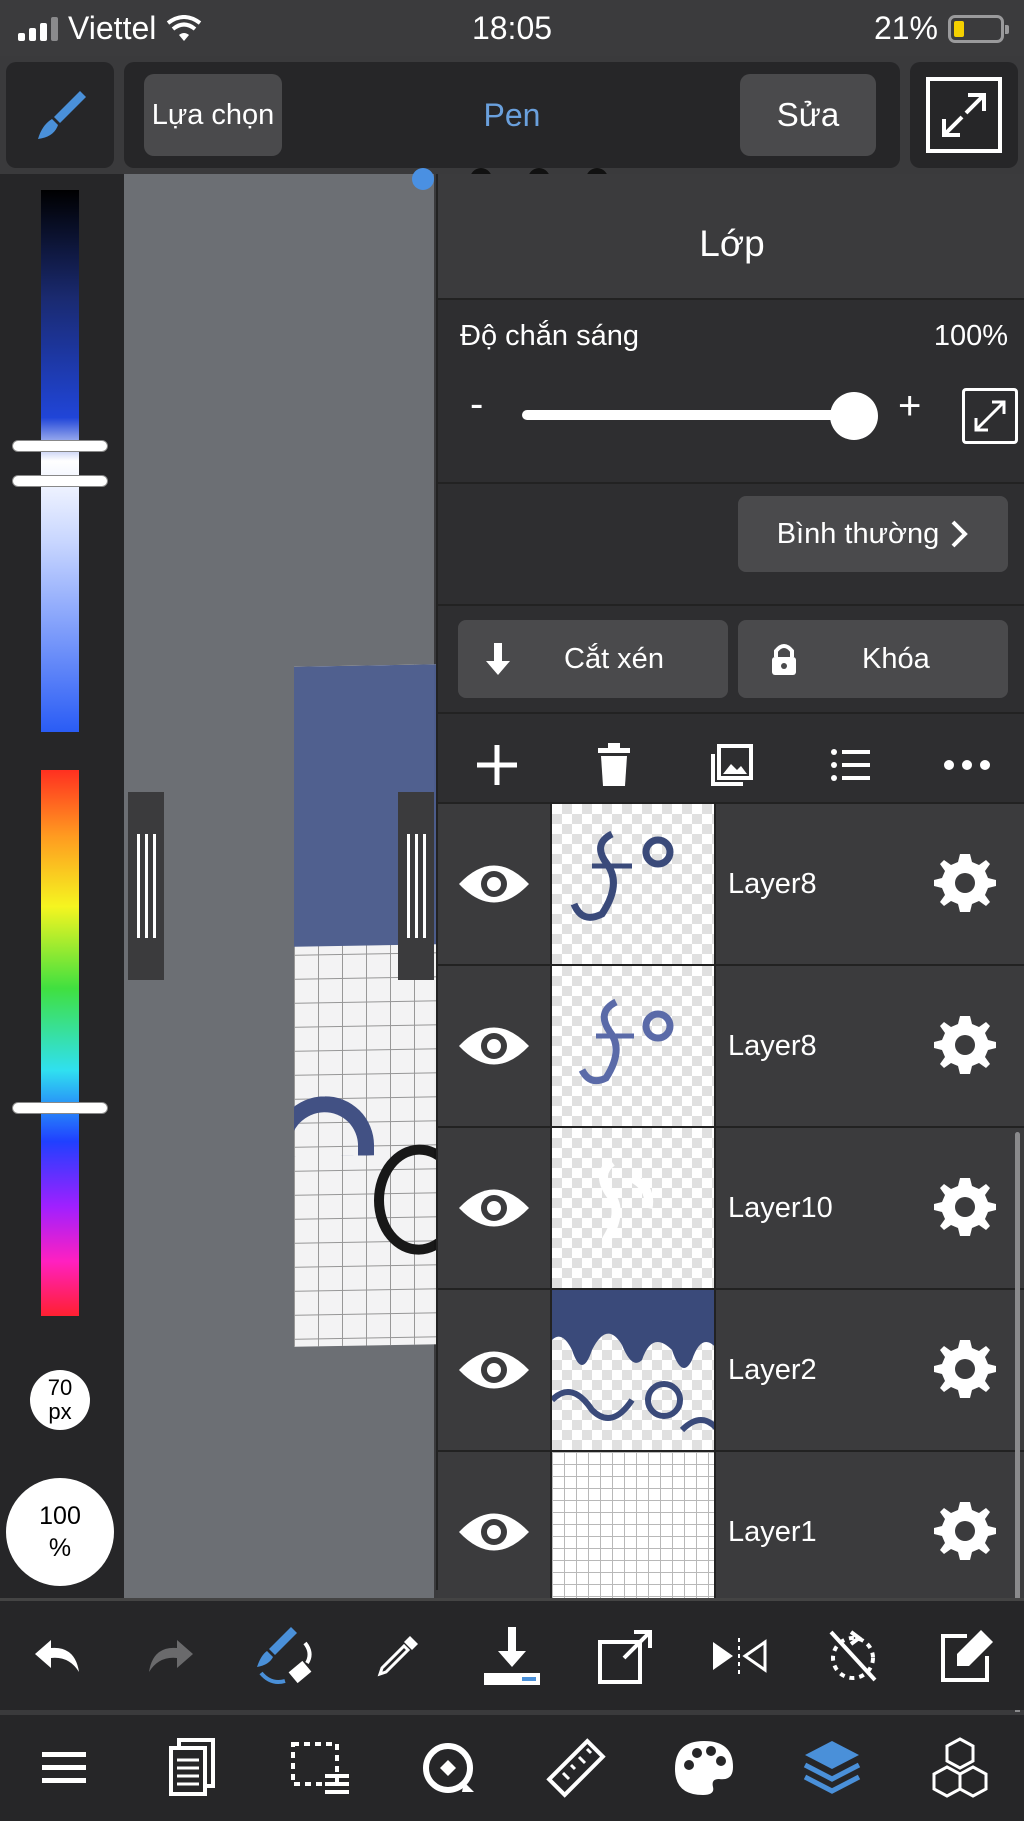  What do you see at coordinates (692, 415) in the screenshot?
I see `opacity-slider-track` at bounding box center [692, 415].